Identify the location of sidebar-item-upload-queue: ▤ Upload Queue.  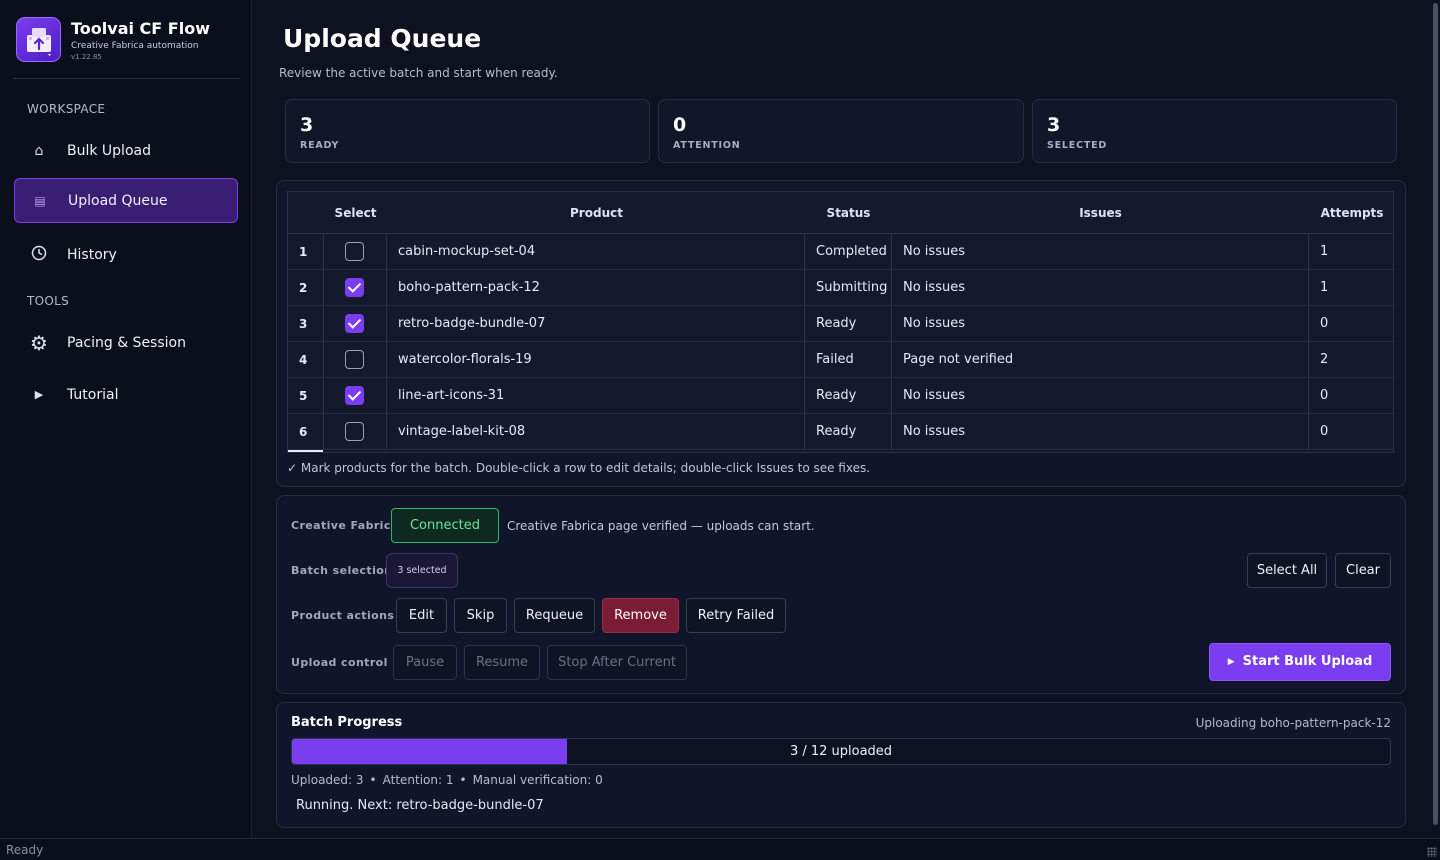
(126, 200).